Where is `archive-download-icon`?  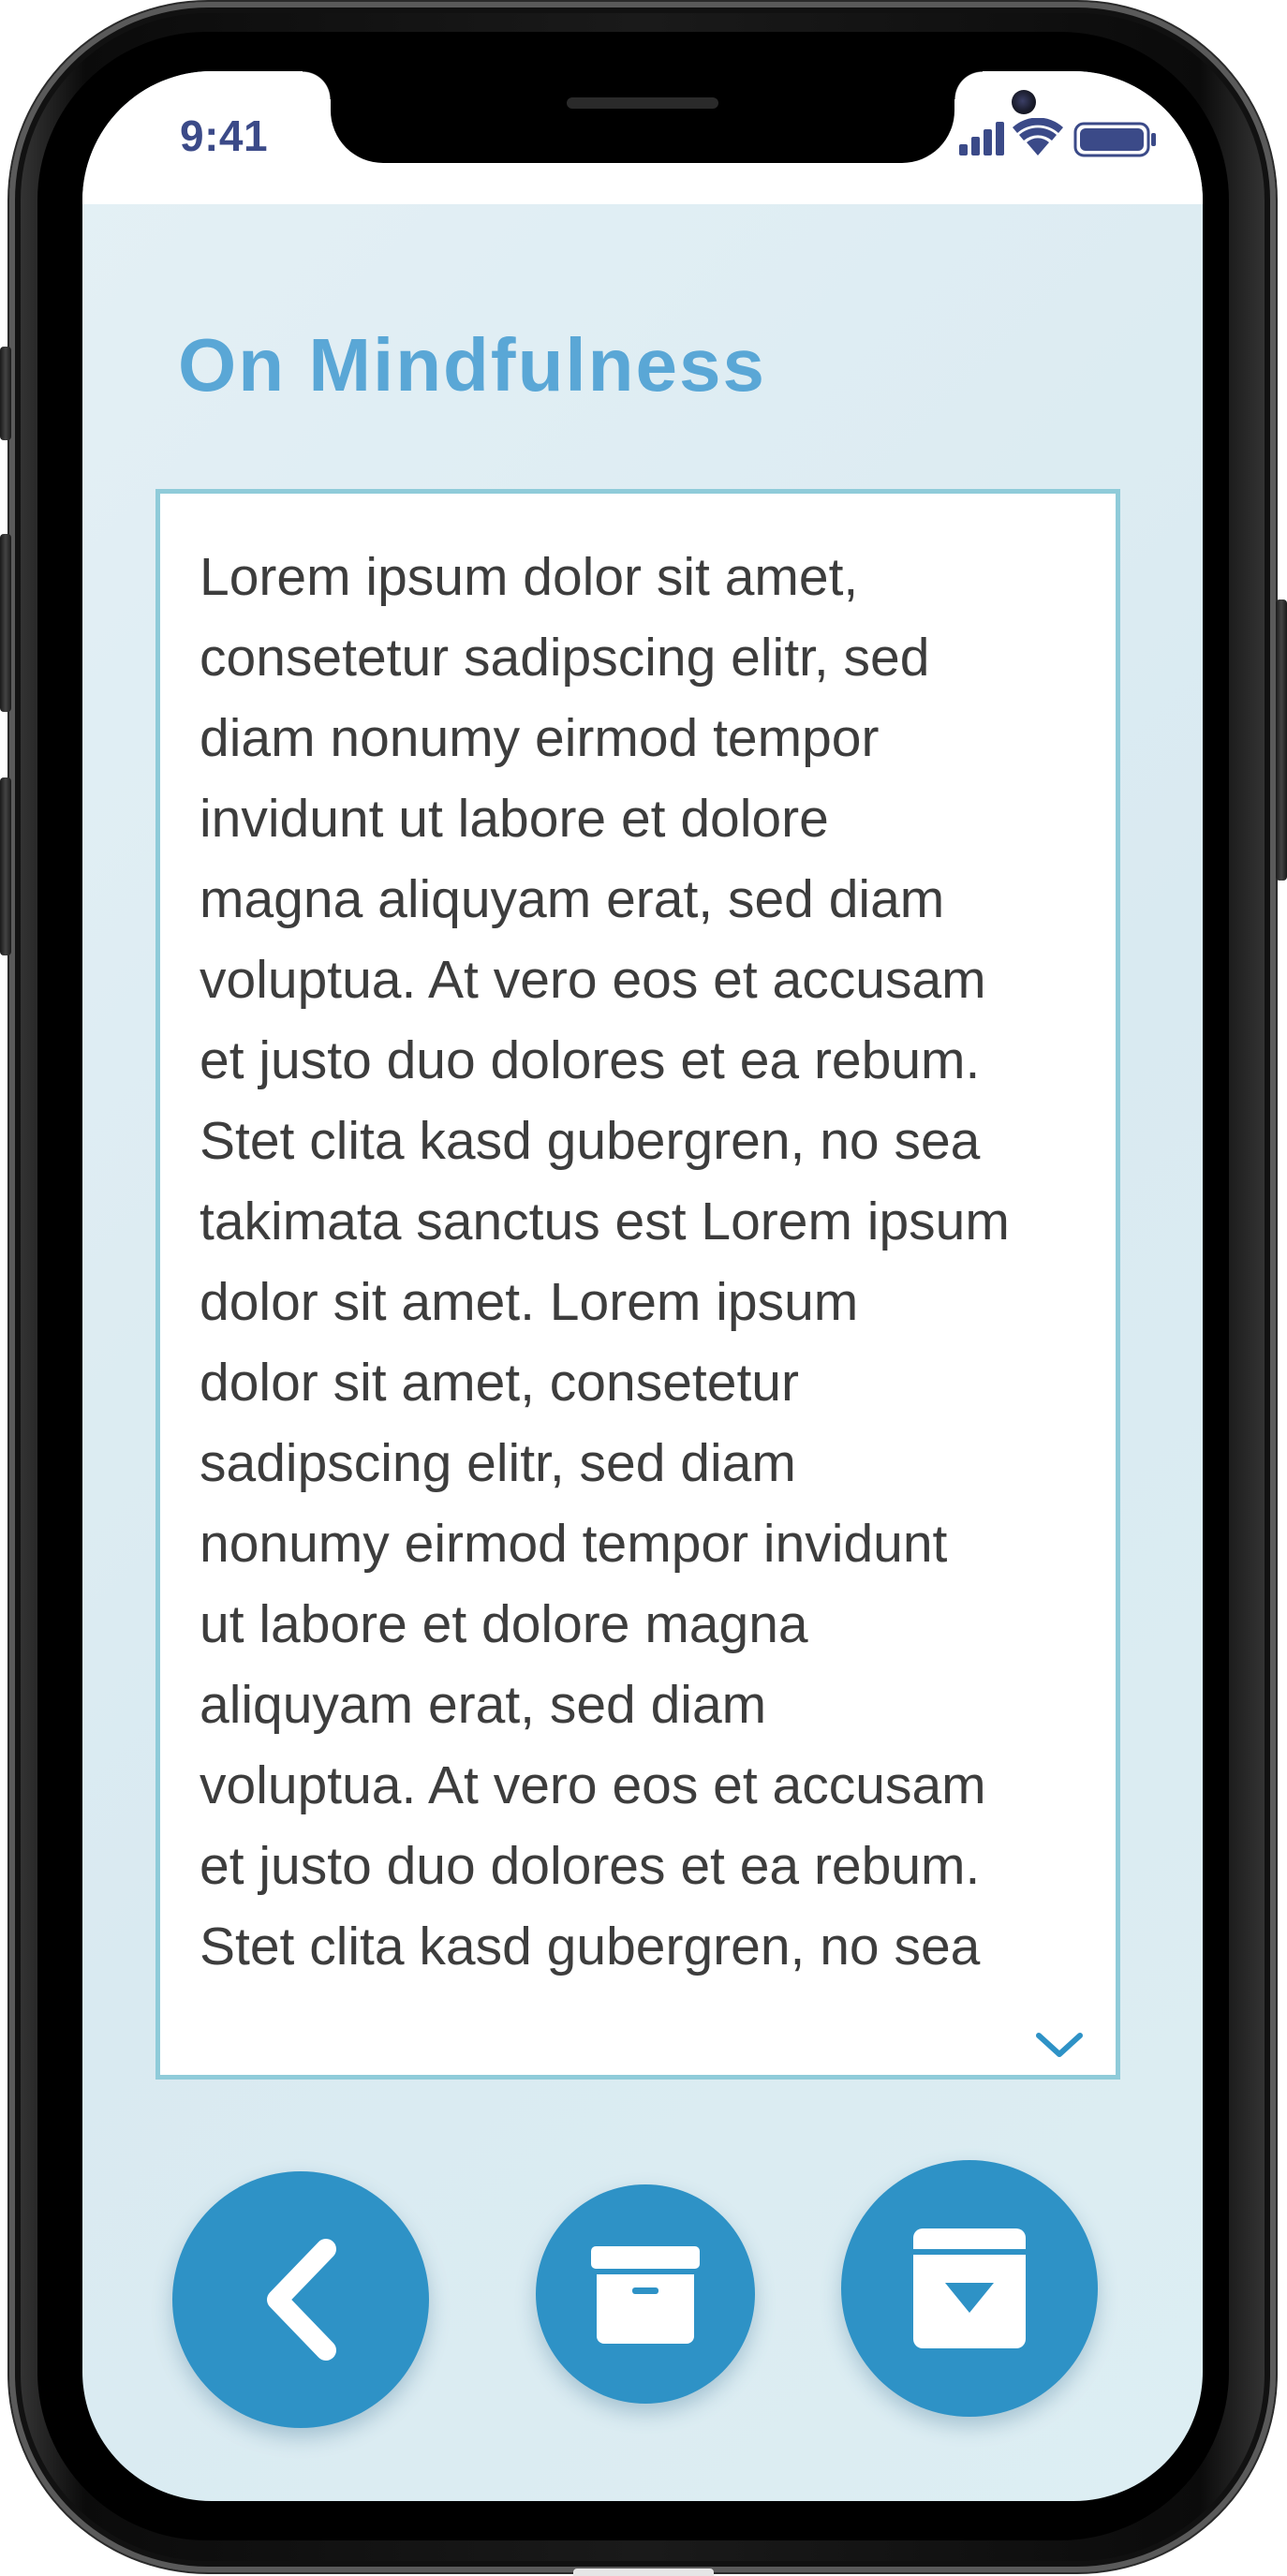 archive-download-icon is located at coordinates (969, 2288).